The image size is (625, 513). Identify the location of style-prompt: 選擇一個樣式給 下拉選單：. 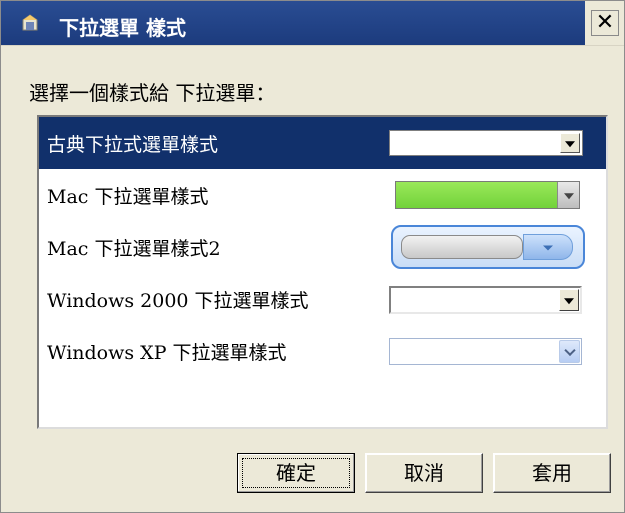
(152, 93).